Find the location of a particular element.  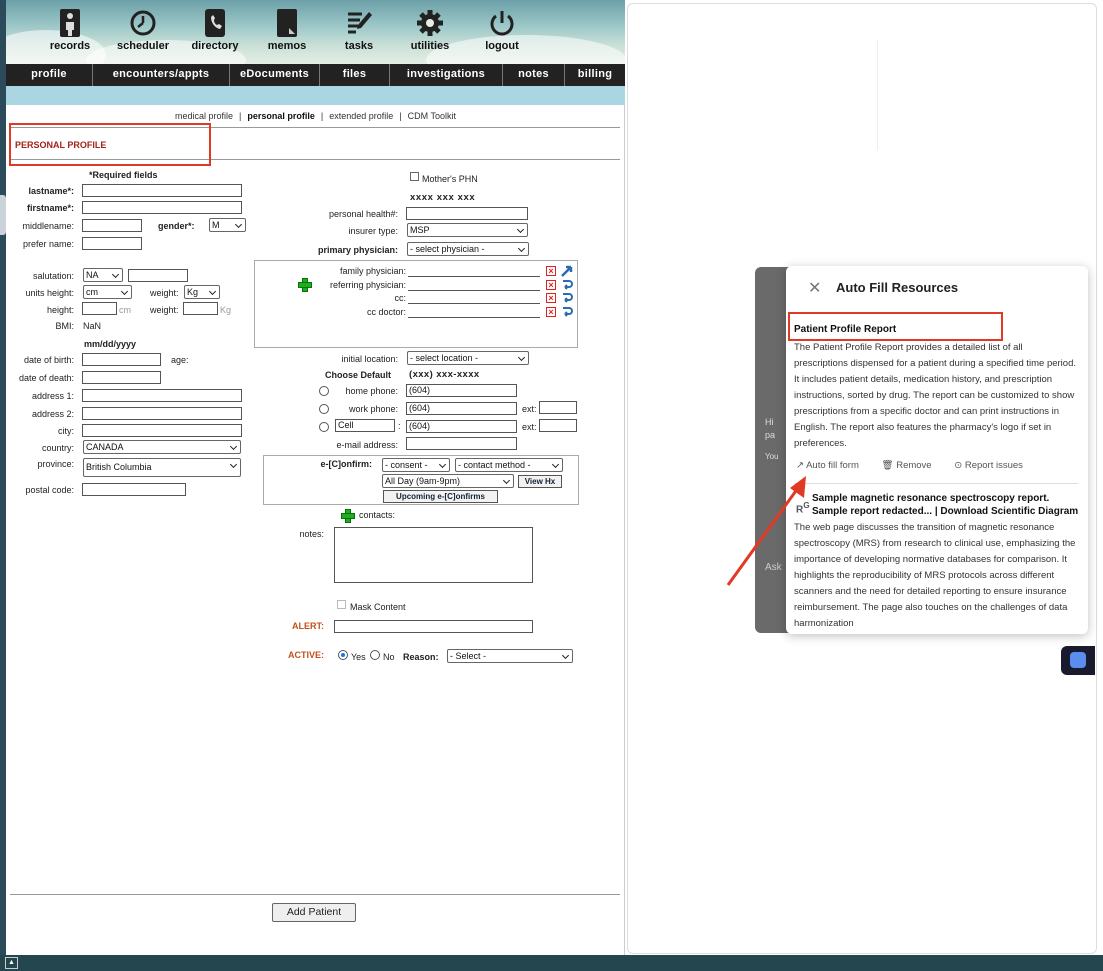

family-physician-field is located at coordinates (474, 276).